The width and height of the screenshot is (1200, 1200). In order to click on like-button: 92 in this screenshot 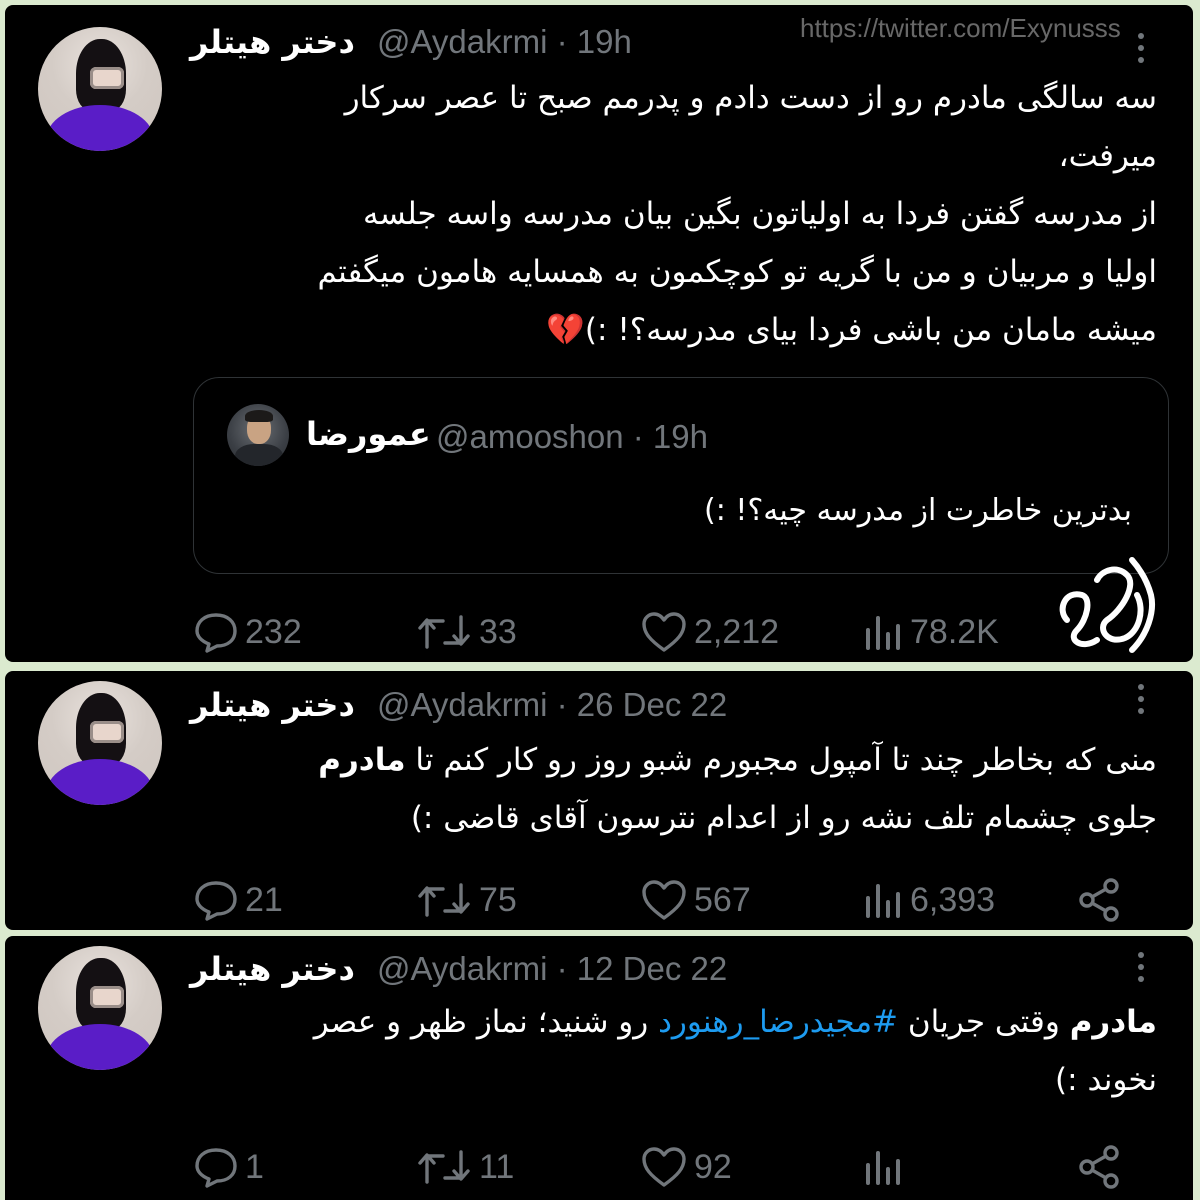, I will do `click(686, 1167)`.